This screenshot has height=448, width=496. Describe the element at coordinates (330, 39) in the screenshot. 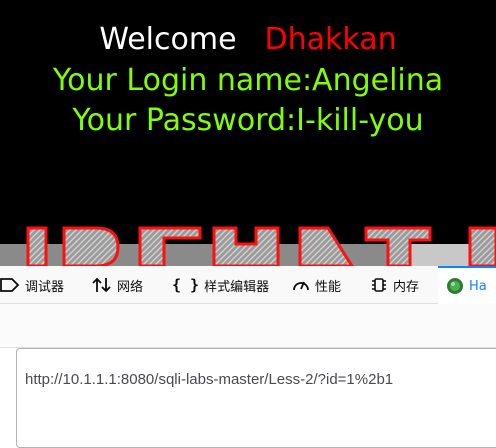

I see `welcome-name: Dhakkan` at that location.